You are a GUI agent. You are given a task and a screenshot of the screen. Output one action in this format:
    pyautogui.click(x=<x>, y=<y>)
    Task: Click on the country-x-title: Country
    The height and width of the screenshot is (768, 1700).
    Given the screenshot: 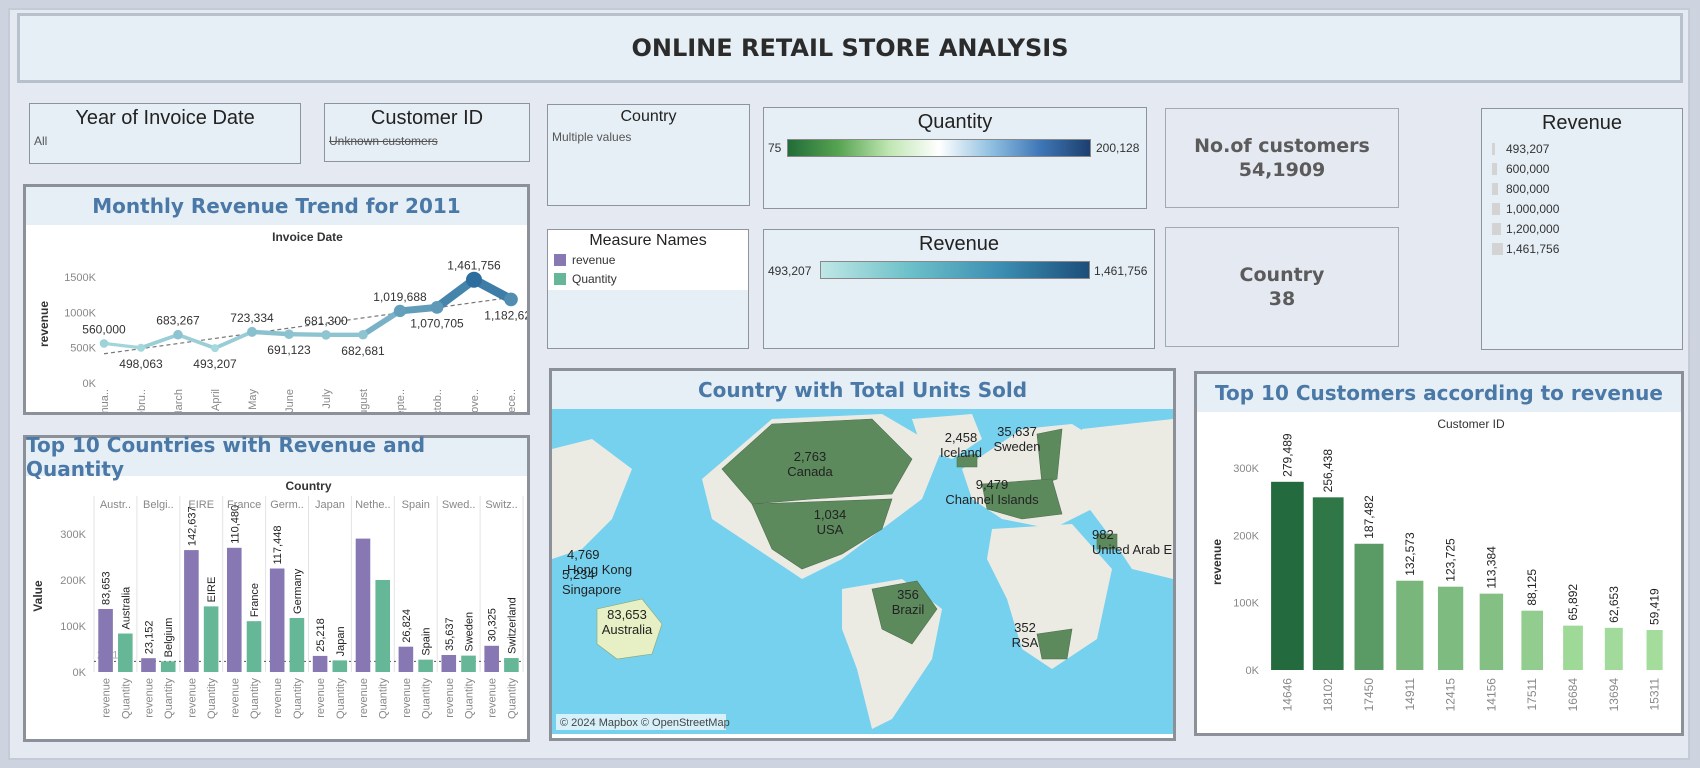 What is the action you would take?
    pyautogui.click(x=309, y=486)
    